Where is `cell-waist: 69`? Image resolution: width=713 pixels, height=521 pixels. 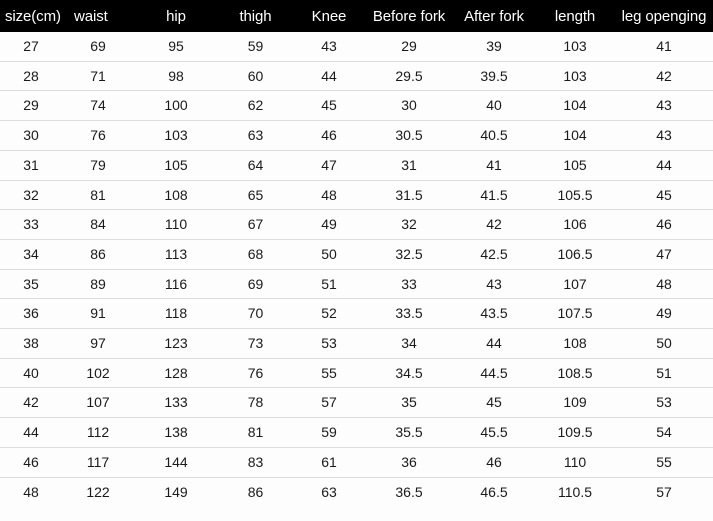
cell-waist: 69 is located at coordinates (98, 47).